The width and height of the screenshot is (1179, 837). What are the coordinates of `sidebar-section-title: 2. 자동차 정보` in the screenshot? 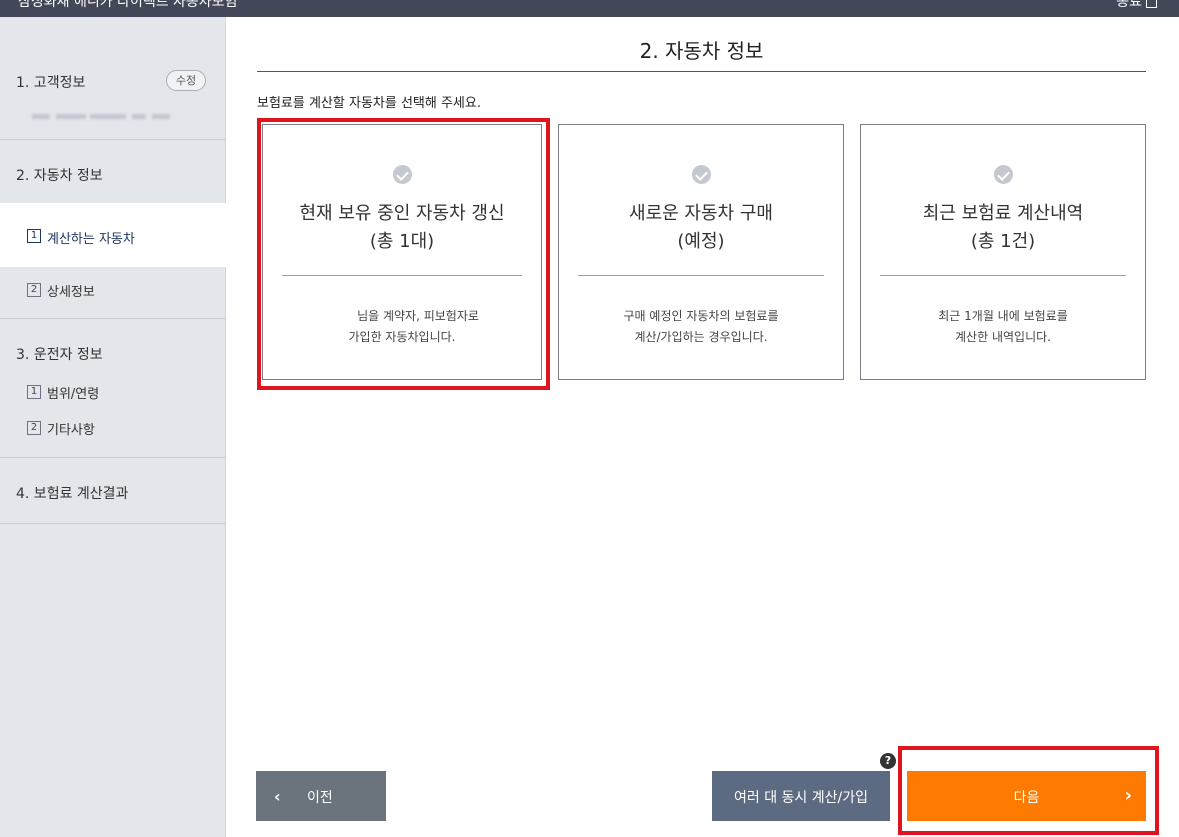 It's located at (59, 175).